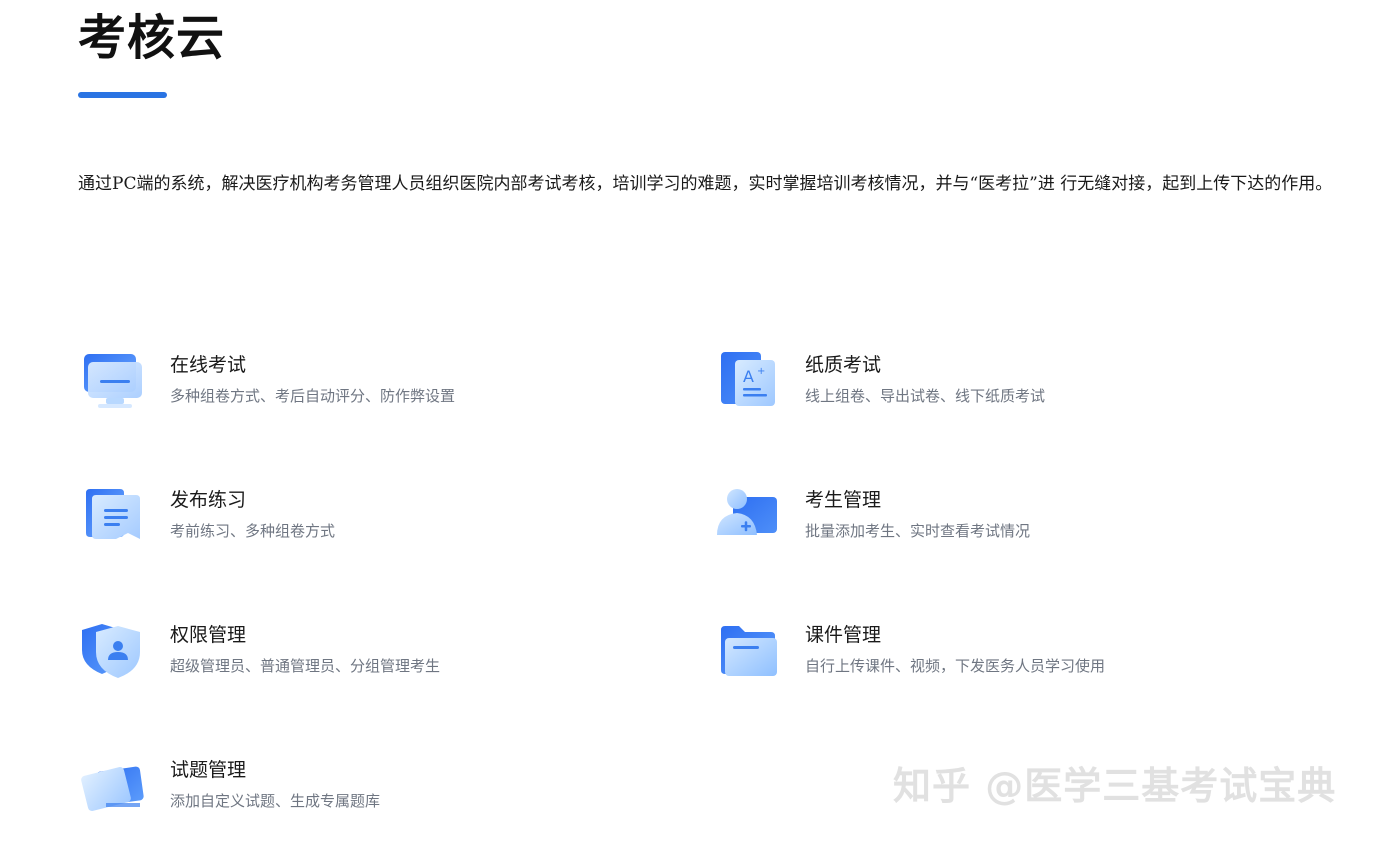  I want to click on paper-exam-icon: A +, so click(748, 383).